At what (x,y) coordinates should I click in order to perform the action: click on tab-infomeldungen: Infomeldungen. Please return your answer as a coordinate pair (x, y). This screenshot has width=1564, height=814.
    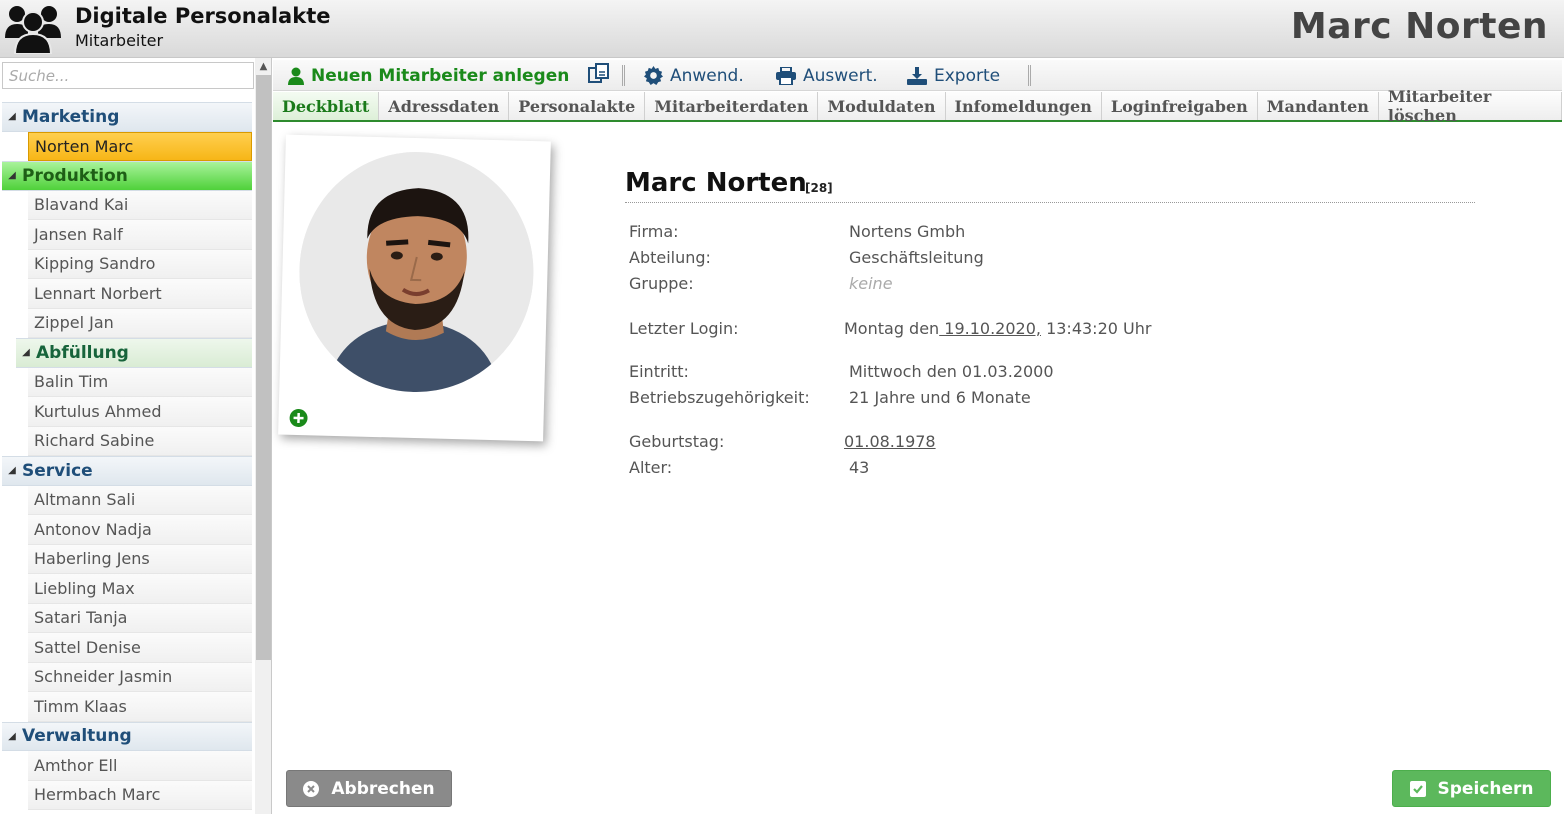
    Looking at the image, I should click on (1023, 106).